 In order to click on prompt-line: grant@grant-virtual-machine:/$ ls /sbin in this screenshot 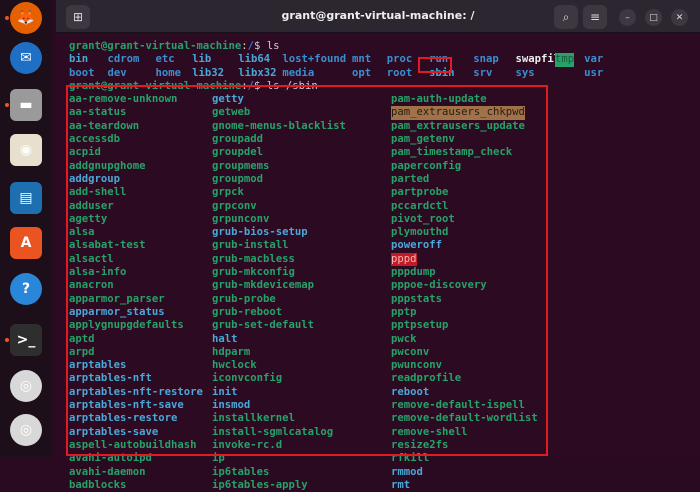, I will do `click(193, 86)`.